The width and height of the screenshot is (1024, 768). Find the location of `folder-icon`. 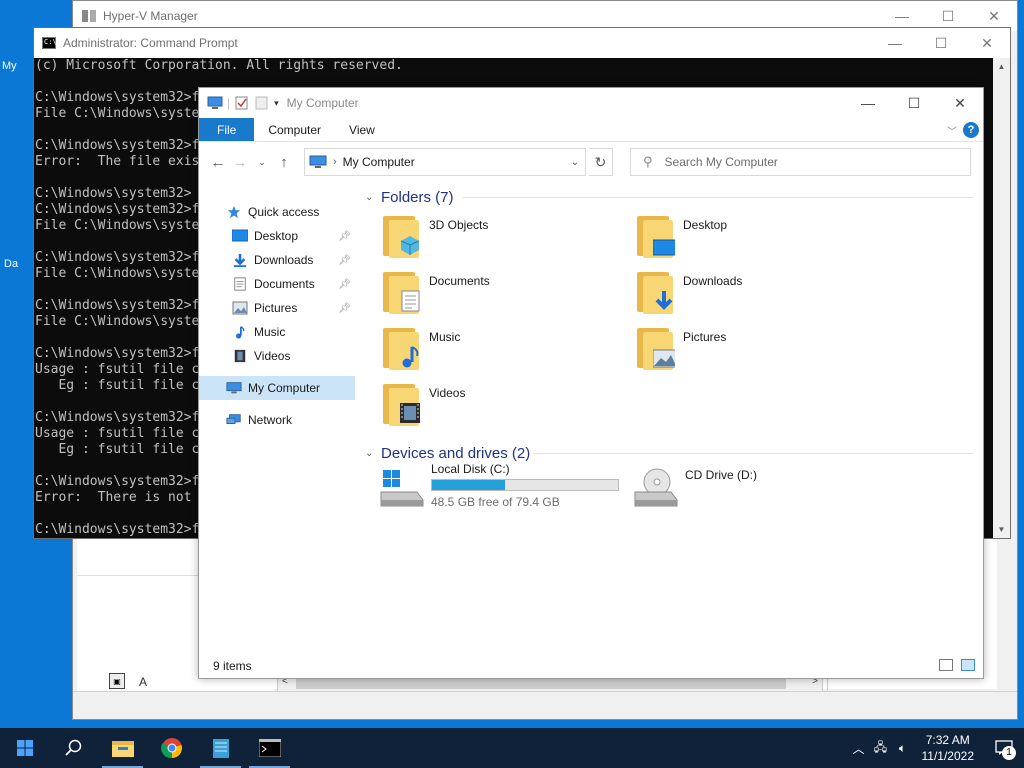

folder-icon is located at coordinates (122, 749).